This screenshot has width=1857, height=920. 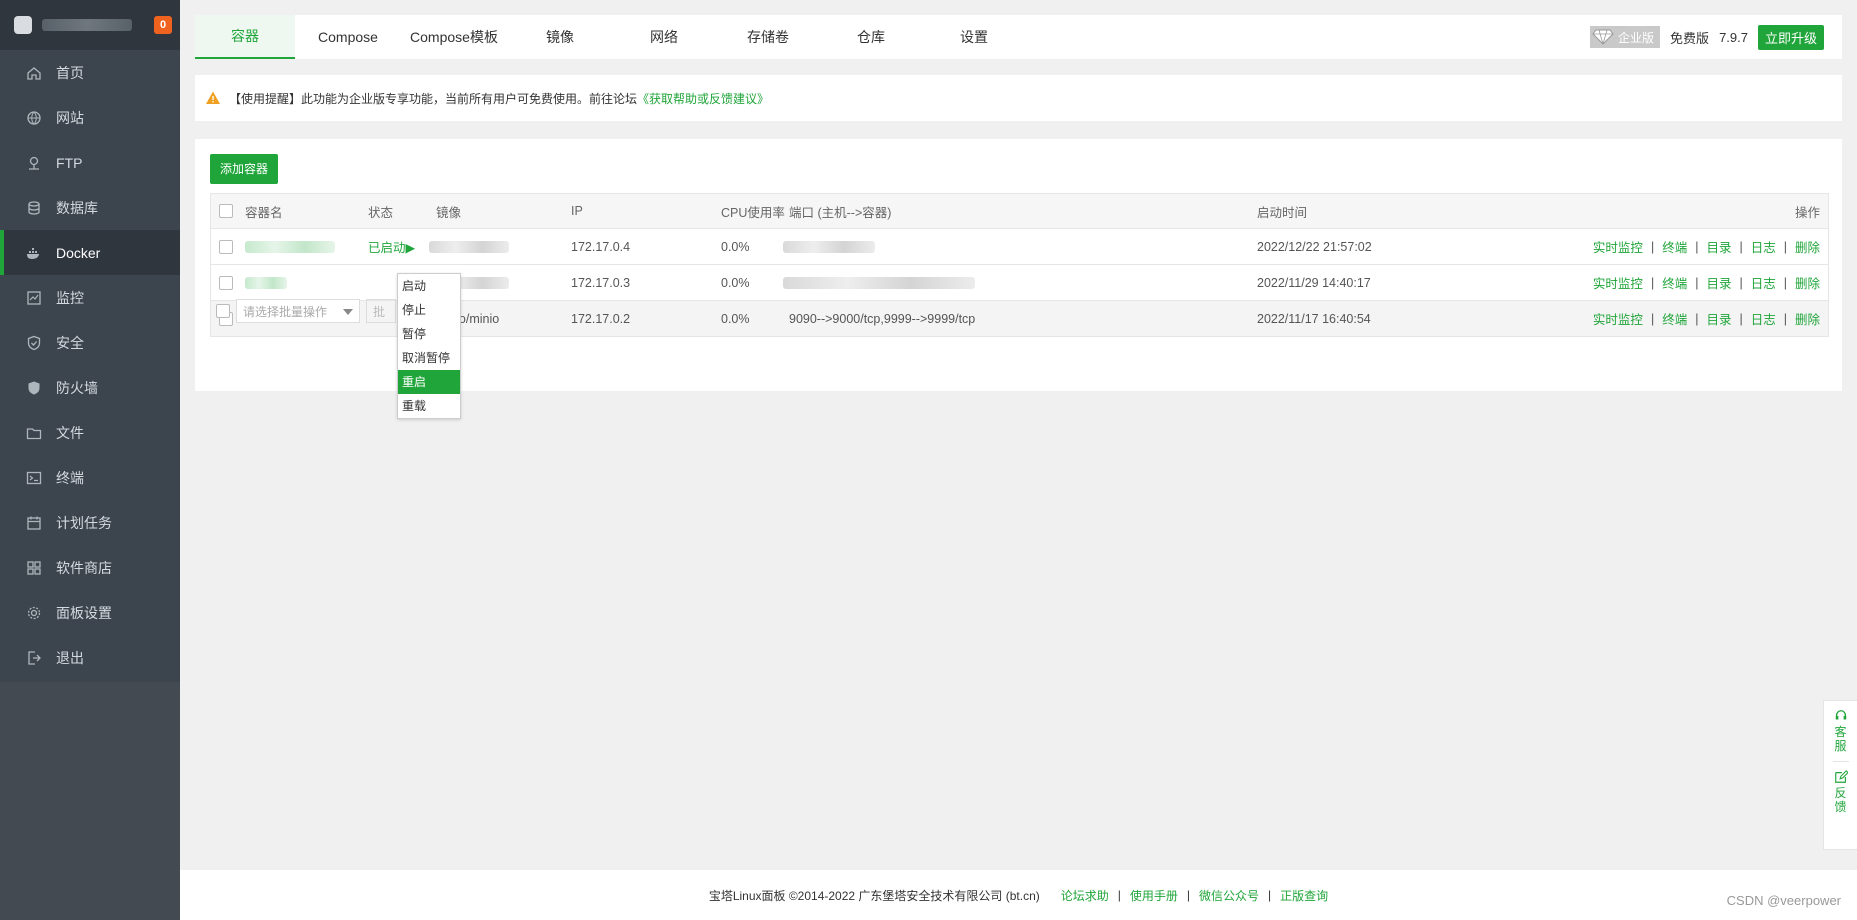 What do you see at coordinates (1840, 761) in the screenshot?
I see `divider` at bounding box center [1840, 761].